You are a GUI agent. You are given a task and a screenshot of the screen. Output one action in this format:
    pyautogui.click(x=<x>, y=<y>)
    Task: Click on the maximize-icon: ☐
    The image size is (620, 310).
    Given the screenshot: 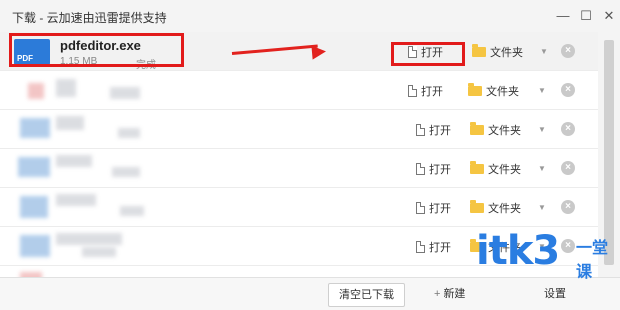 What is the action you would take?
    pyautogui.click(x=586, y=16)
    